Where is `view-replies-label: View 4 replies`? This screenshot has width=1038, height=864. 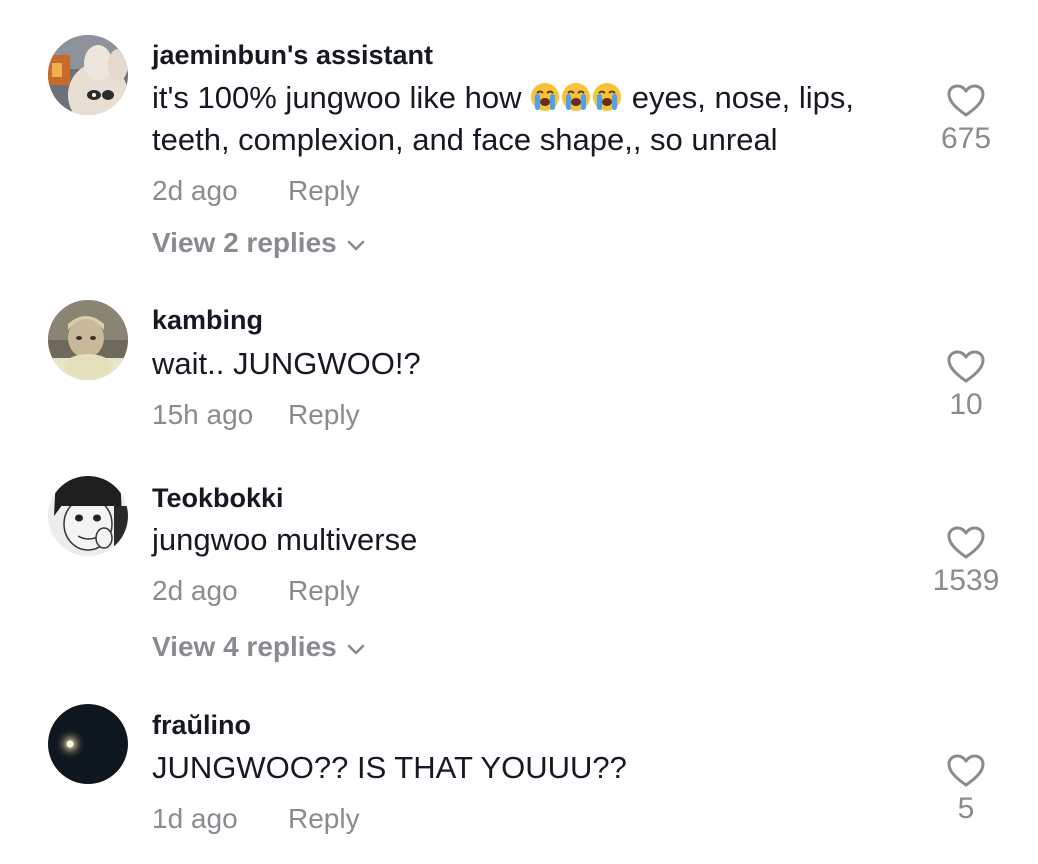 view-replies-label: View 4 replies is located at coordinates (244, 646).